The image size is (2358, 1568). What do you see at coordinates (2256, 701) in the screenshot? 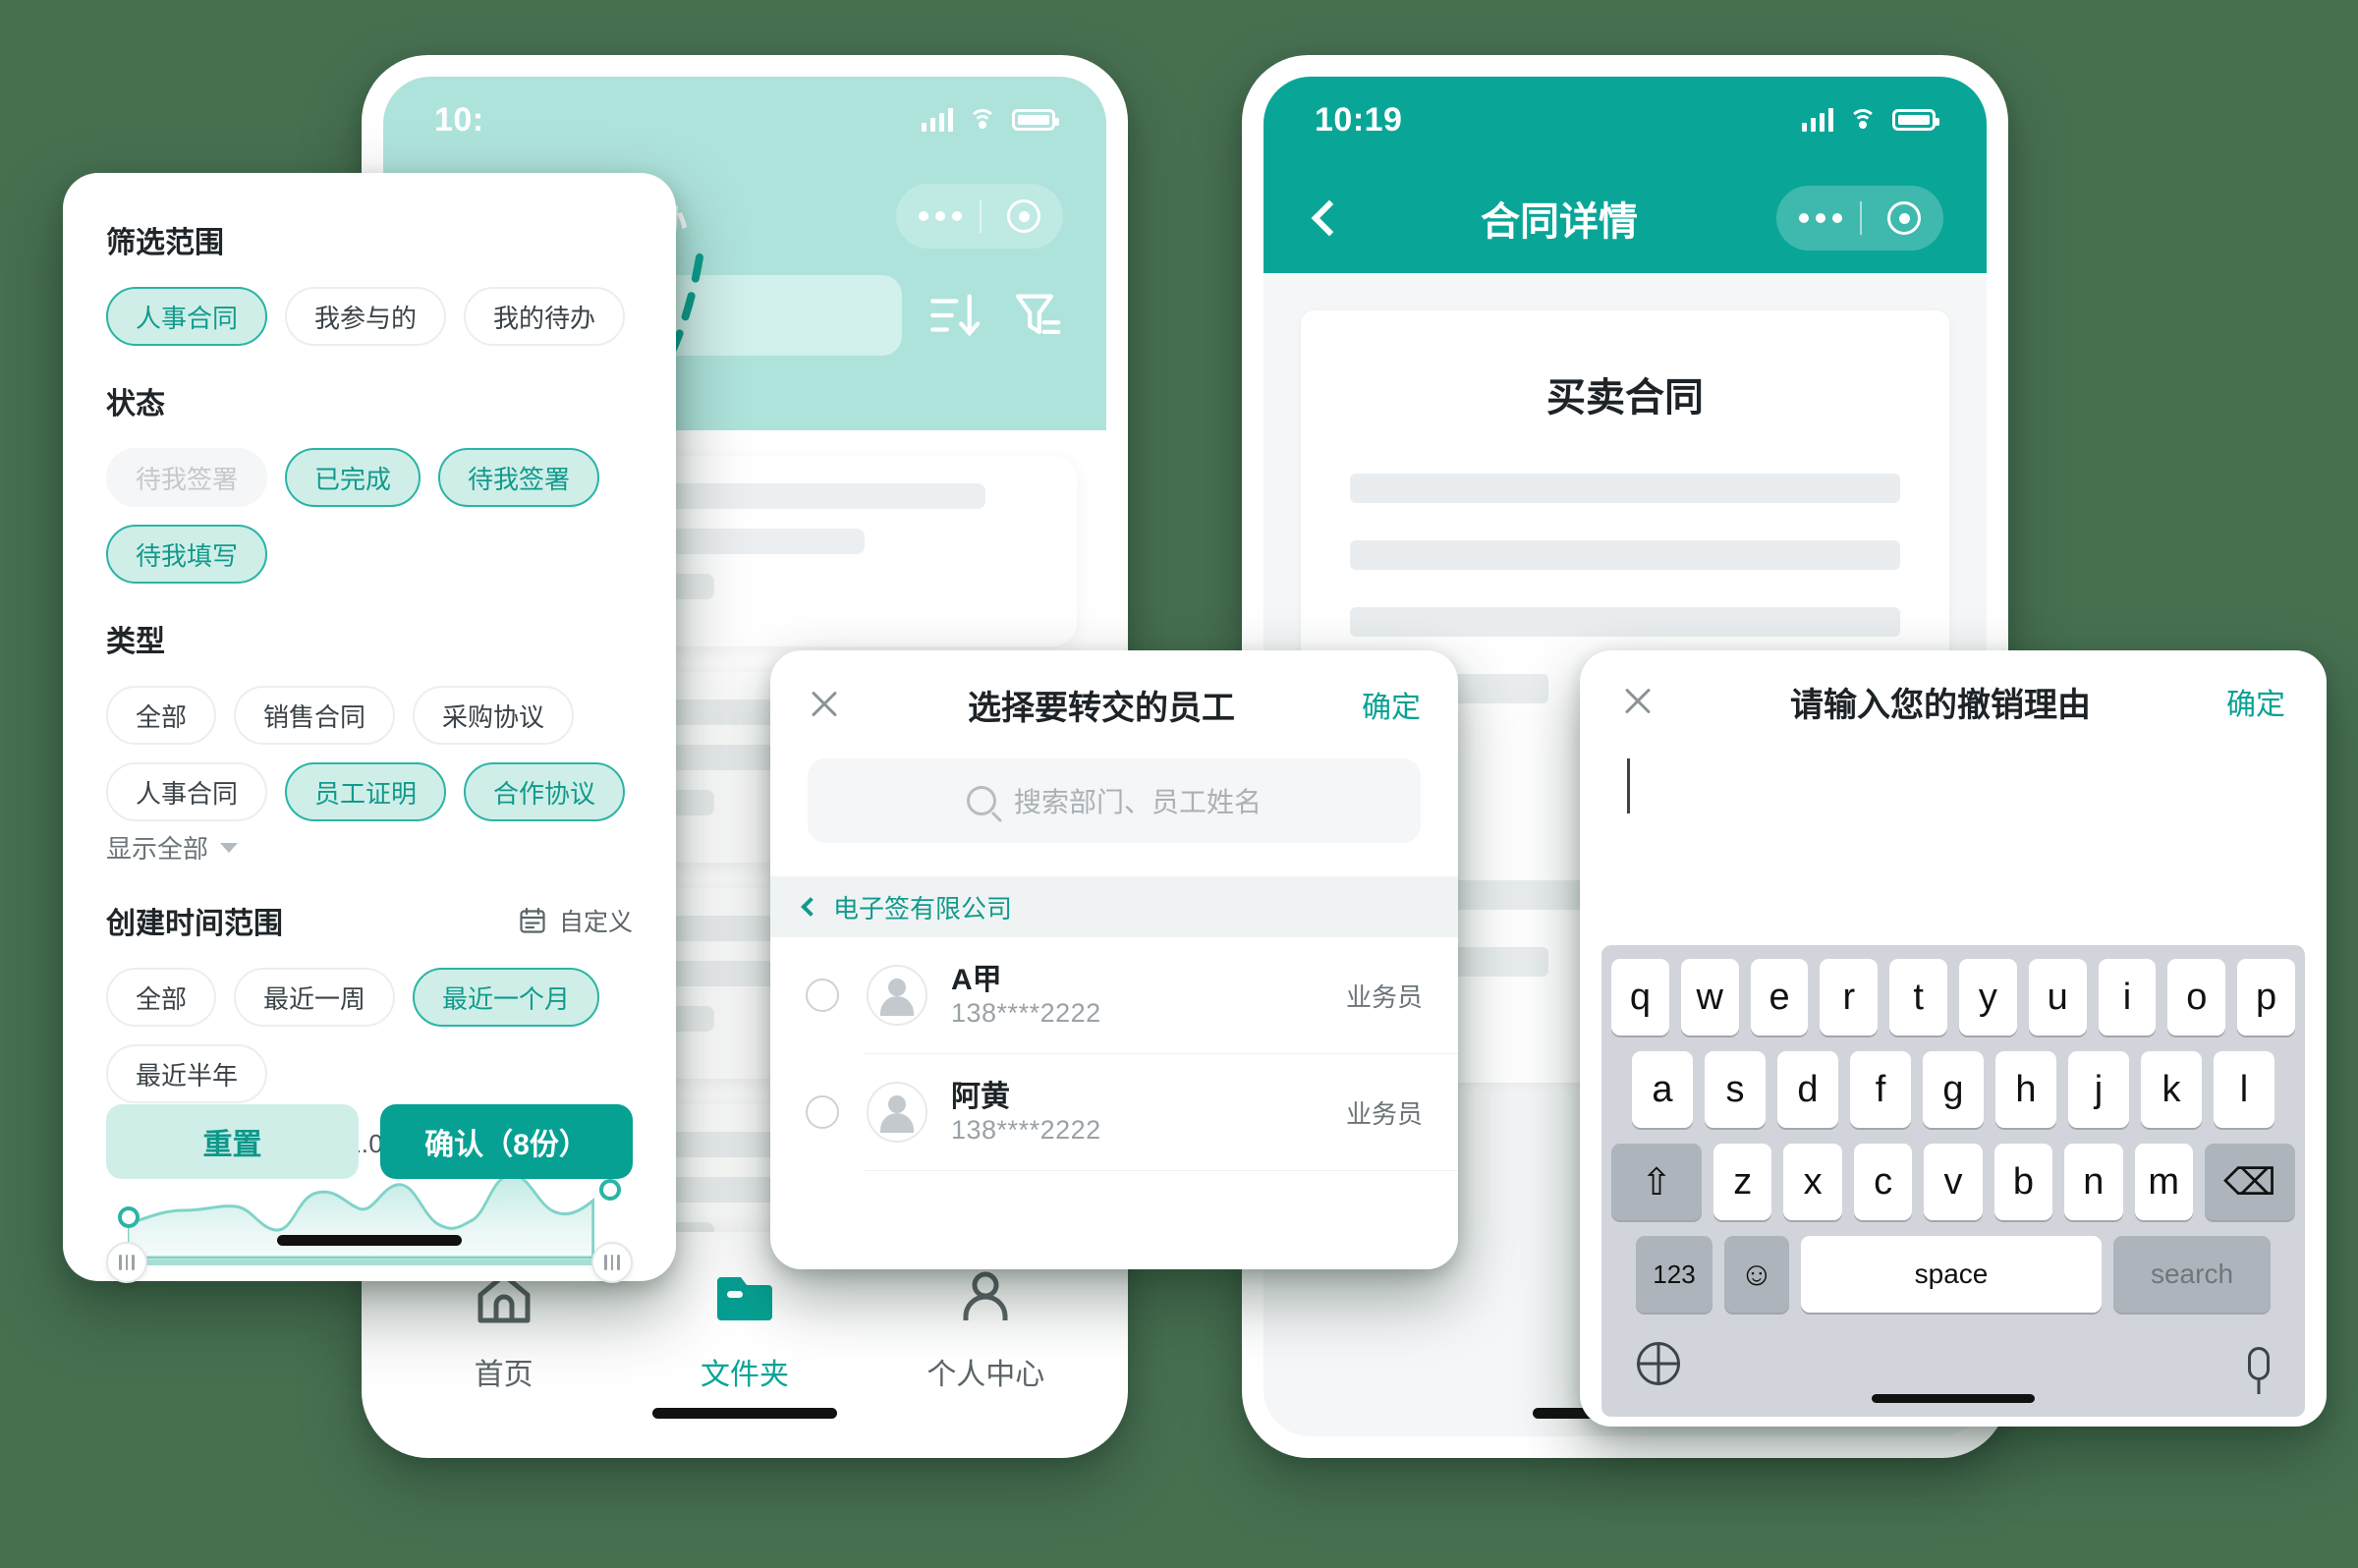
I see `revoke-confirm-button: 确定` at bounding box center [2256, 701].